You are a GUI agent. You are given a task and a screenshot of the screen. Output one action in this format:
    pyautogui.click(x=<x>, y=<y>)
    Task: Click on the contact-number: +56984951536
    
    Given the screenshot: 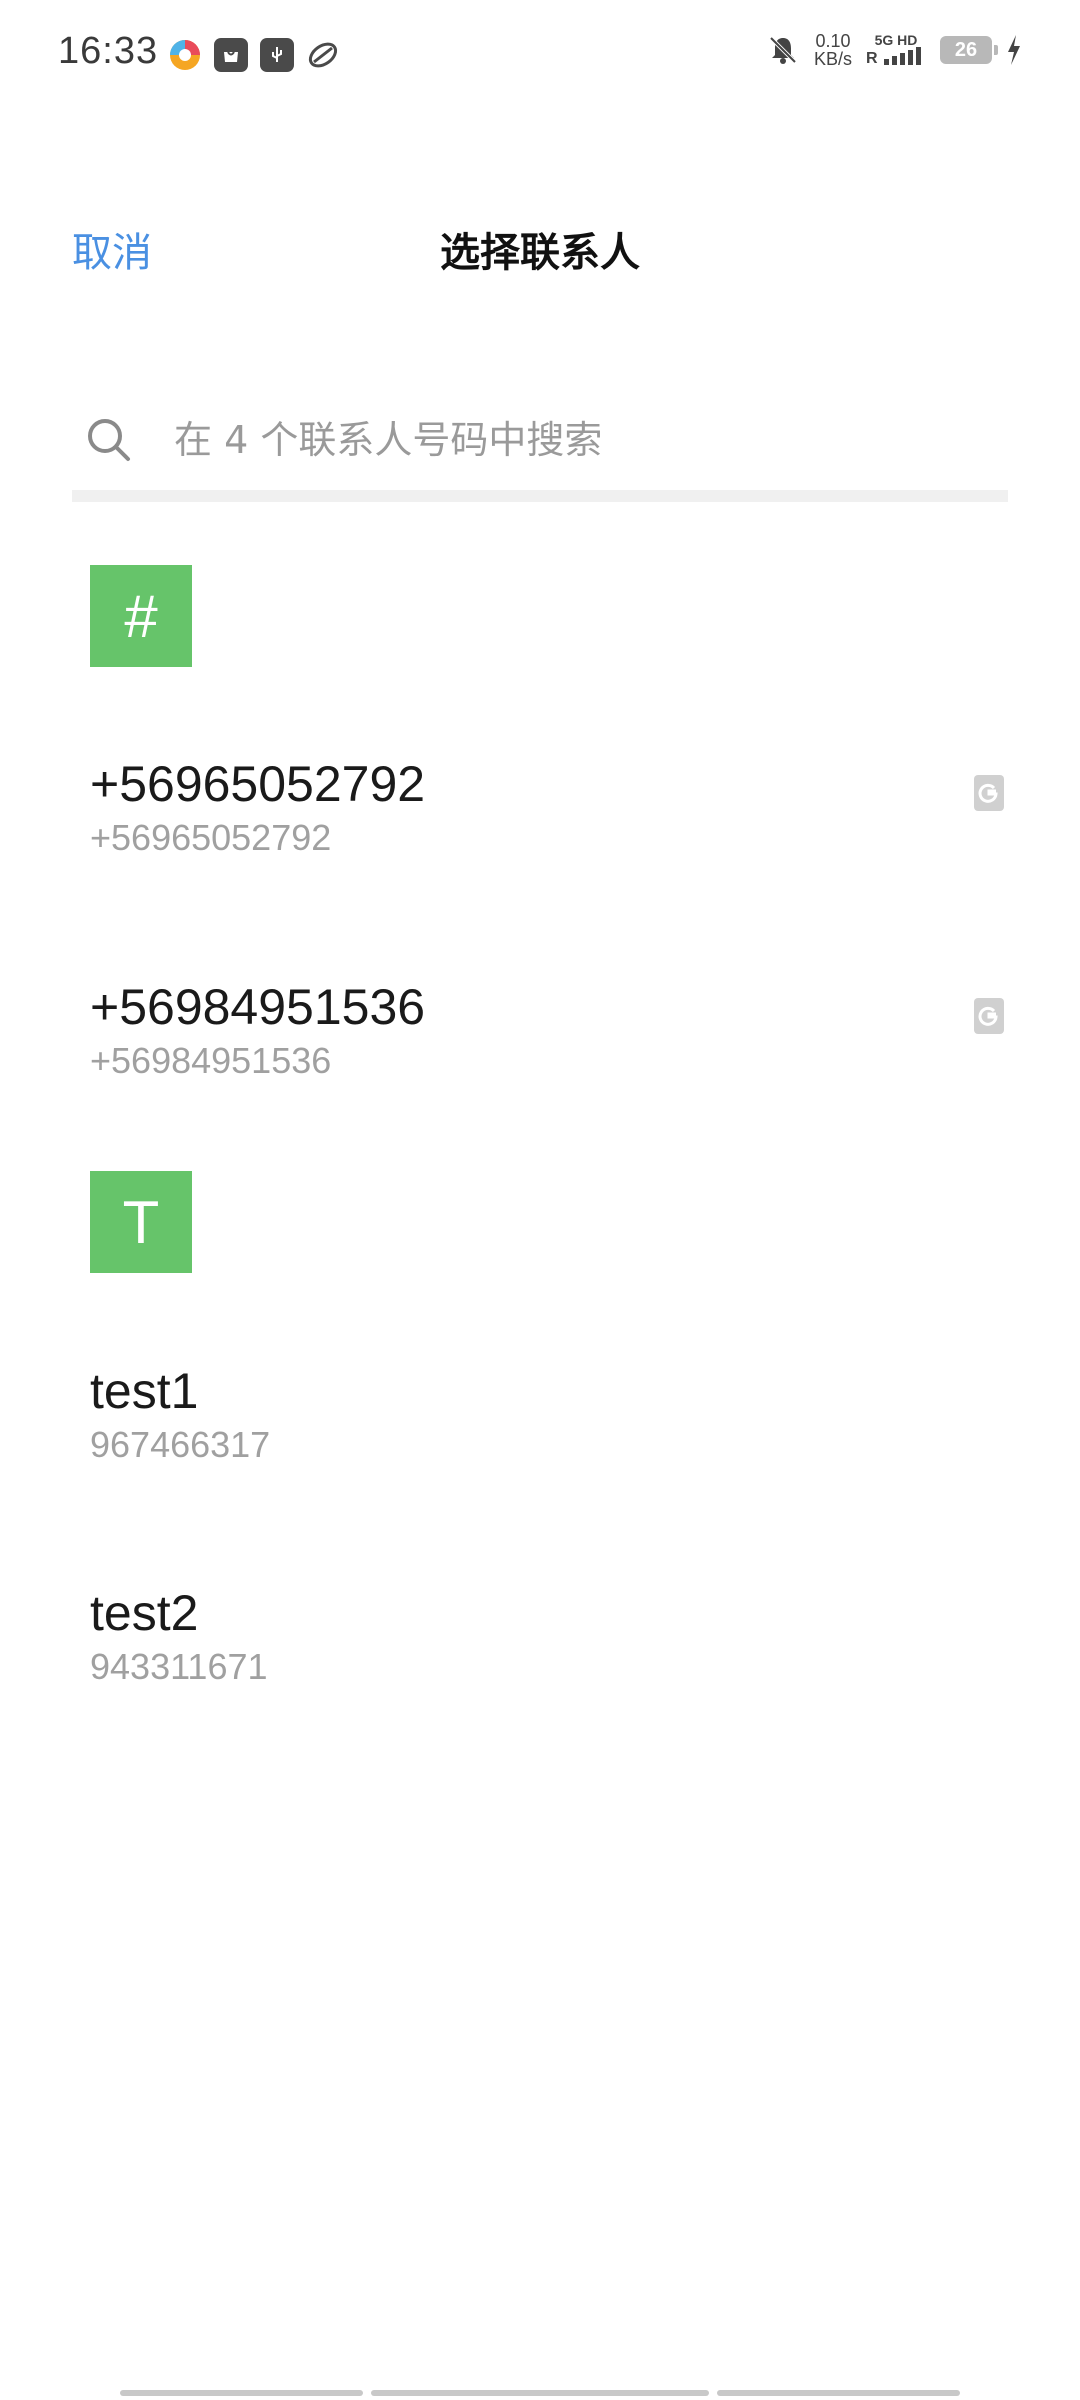 What is the action you would take?
    pyautogui.click(x=211, y=1060)
    